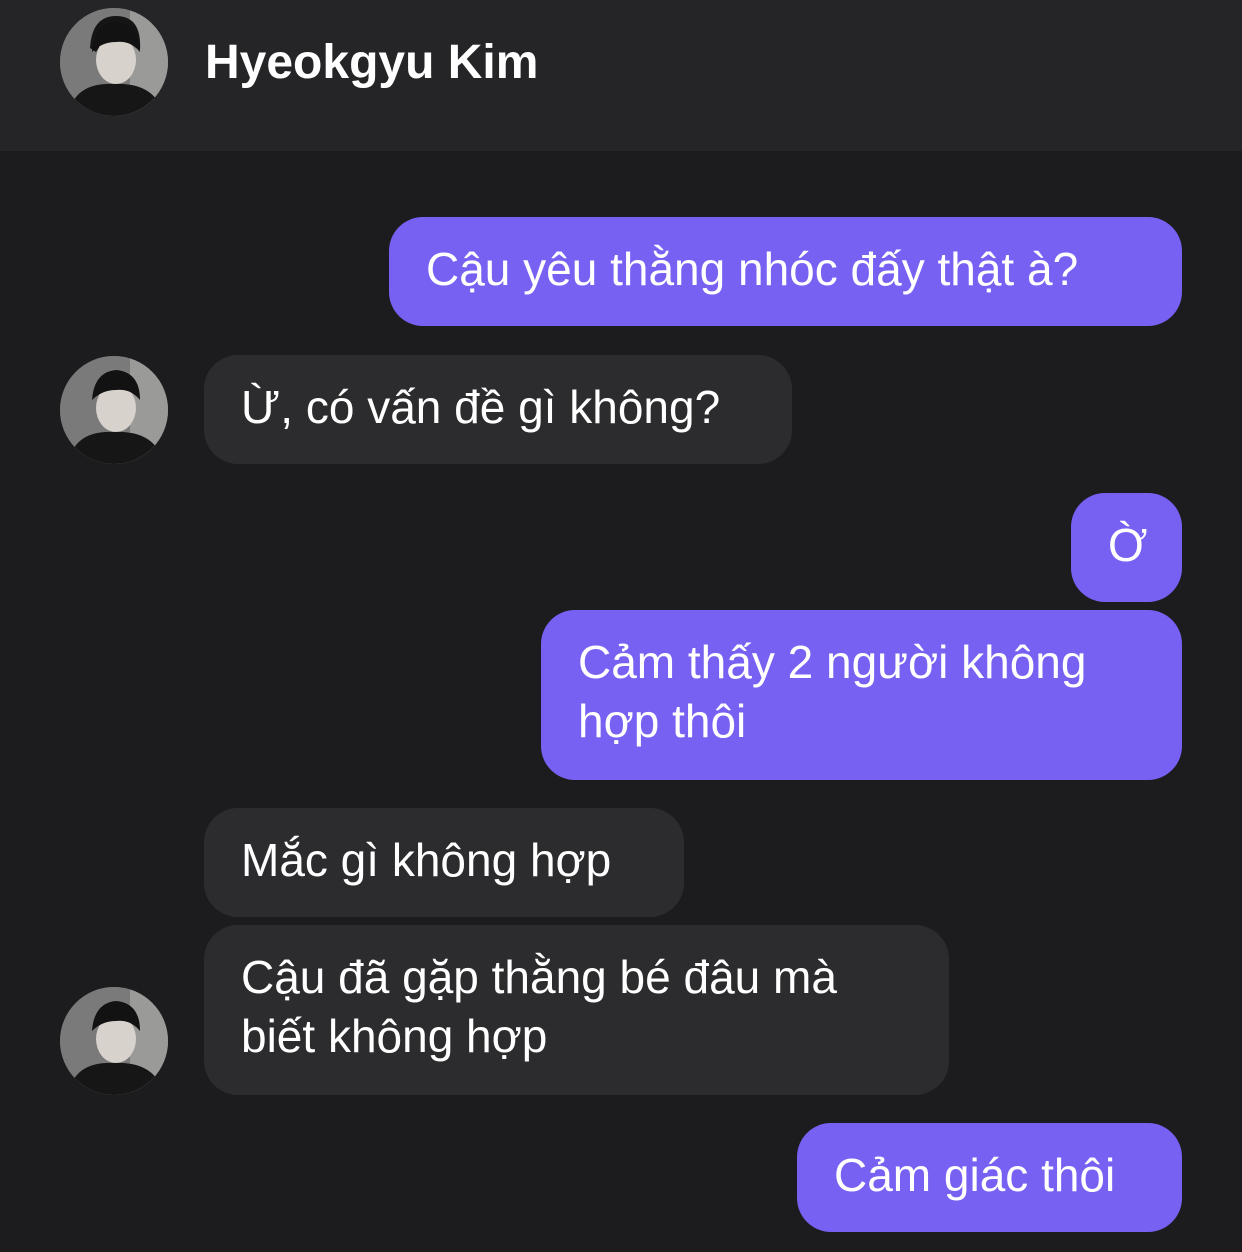  Describe the element at coordinates (371, 63) in the screenshot. I see `contact-name: Hyeokgyu Kim` at that location.